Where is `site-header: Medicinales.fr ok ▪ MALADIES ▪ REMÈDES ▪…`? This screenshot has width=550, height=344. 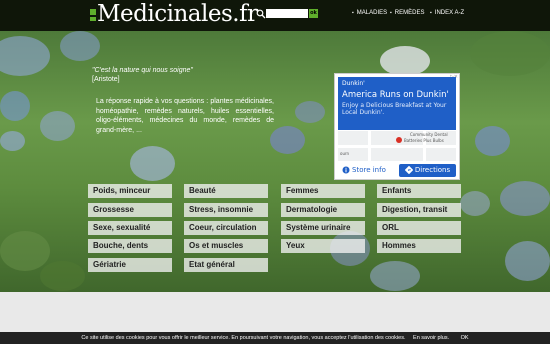
site-header: Medicinales.fr ok ▪ MALADIES ▪ REMÈDES ▪… is located at coordinates (275, 15).